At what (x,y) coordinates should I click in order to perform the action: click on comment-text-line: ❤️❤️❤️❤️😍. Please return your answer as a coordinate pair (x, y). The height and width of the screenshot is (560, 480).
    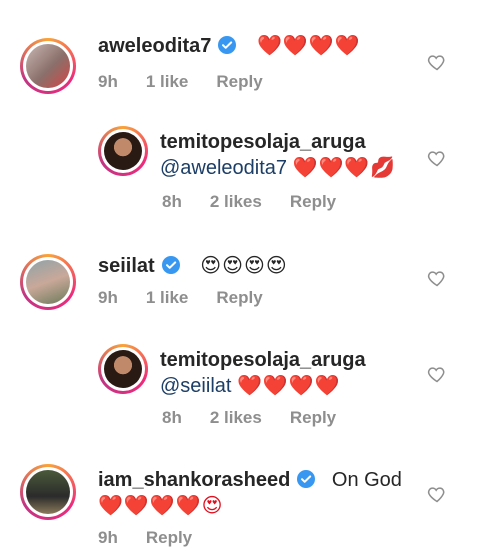
    Looking at the image, I should click on (160, 506).